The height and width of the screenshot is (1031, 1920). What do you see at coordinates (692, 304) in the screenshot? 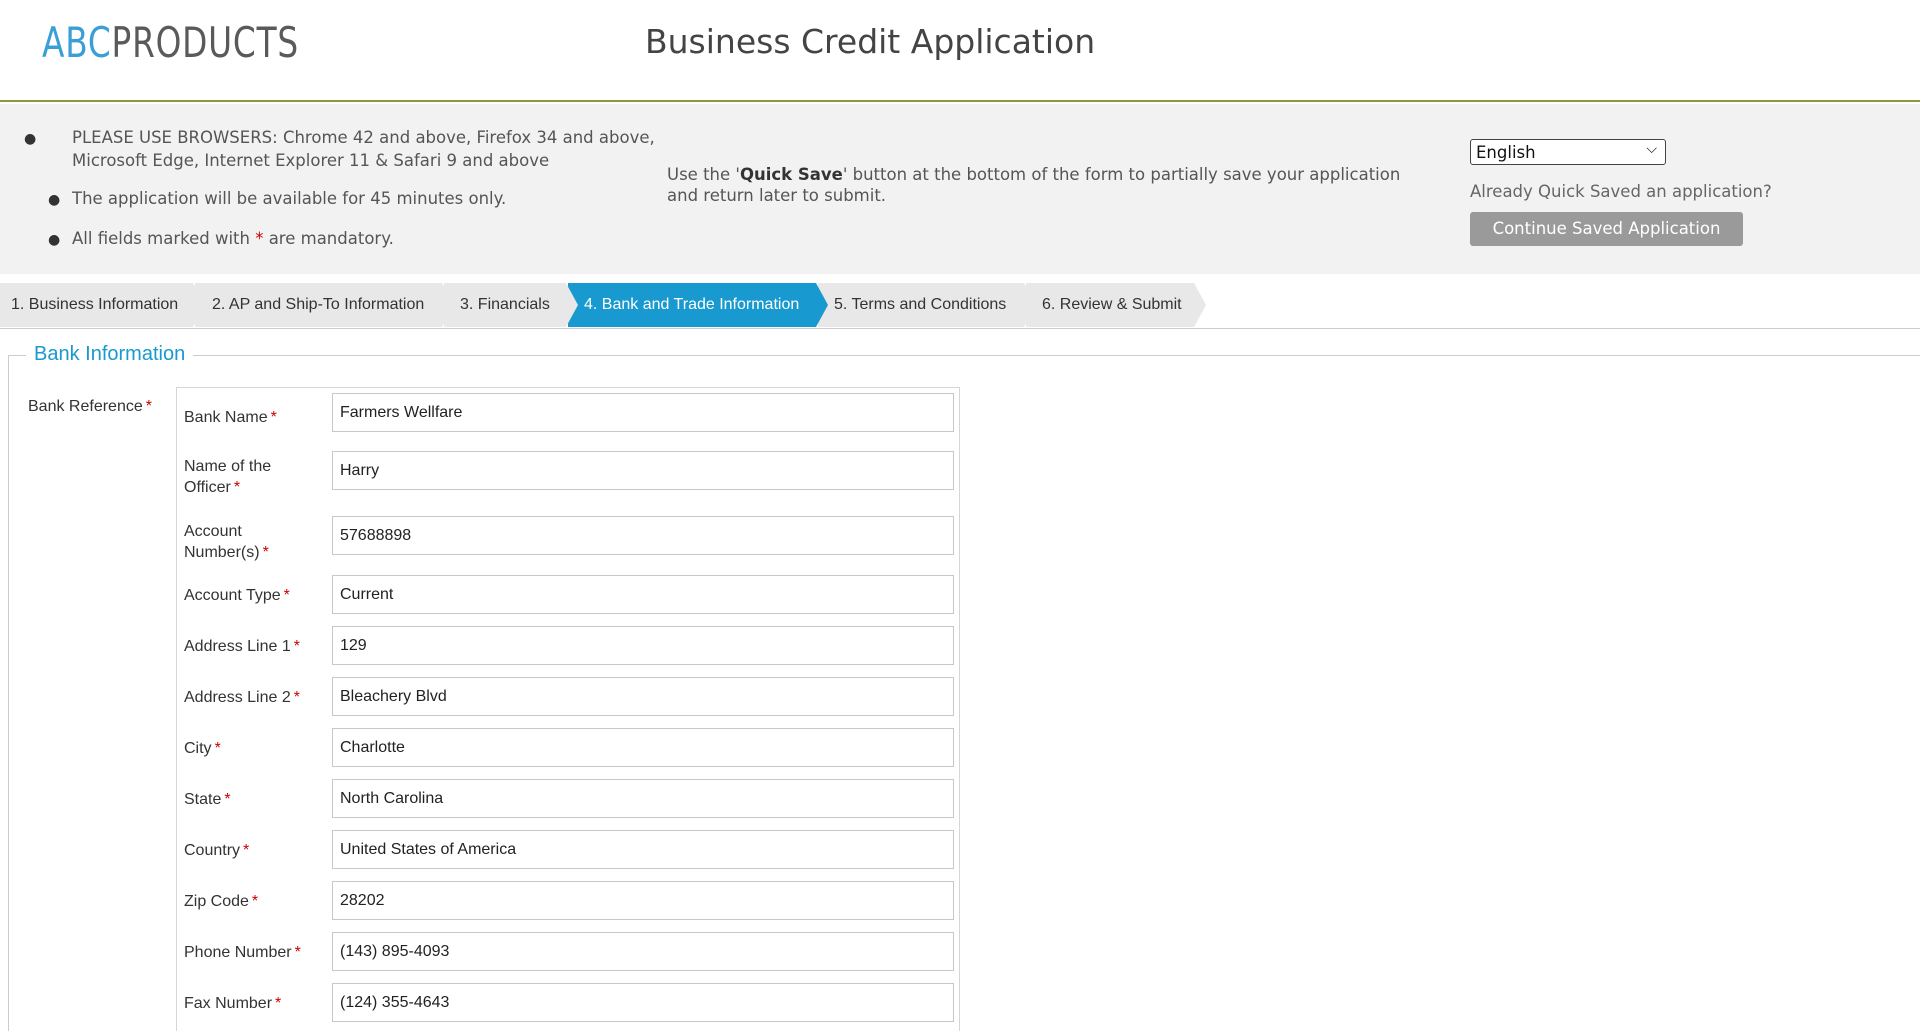
I see `tab-label: 4. Bank and Trade Information` at bounding box center [692, 304].